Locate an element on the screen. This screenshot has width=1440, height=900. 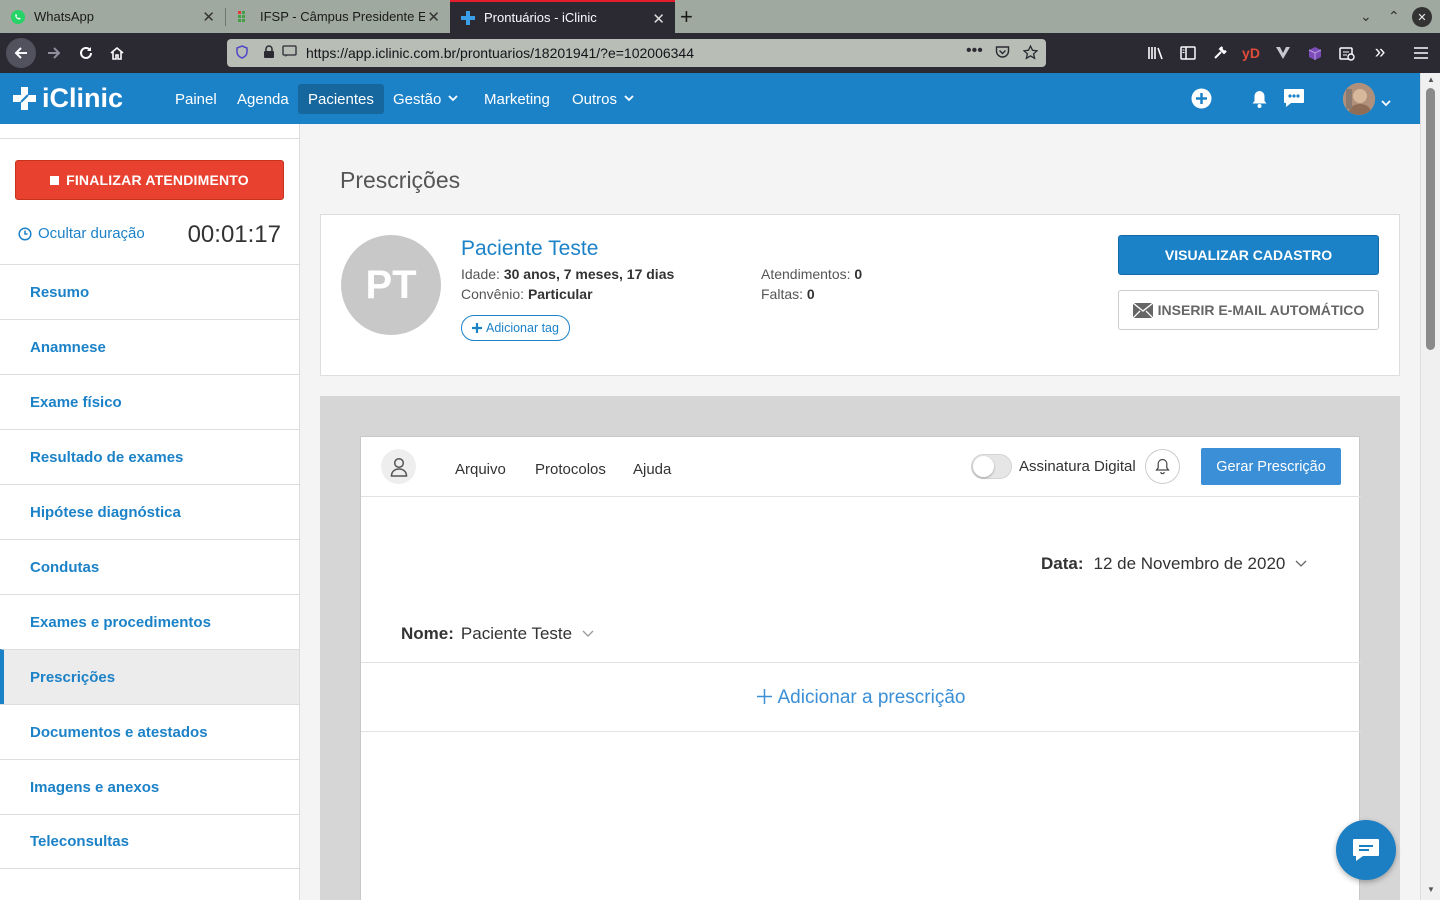
nav-agenda: Agenda is located at coordinates (263, 99).